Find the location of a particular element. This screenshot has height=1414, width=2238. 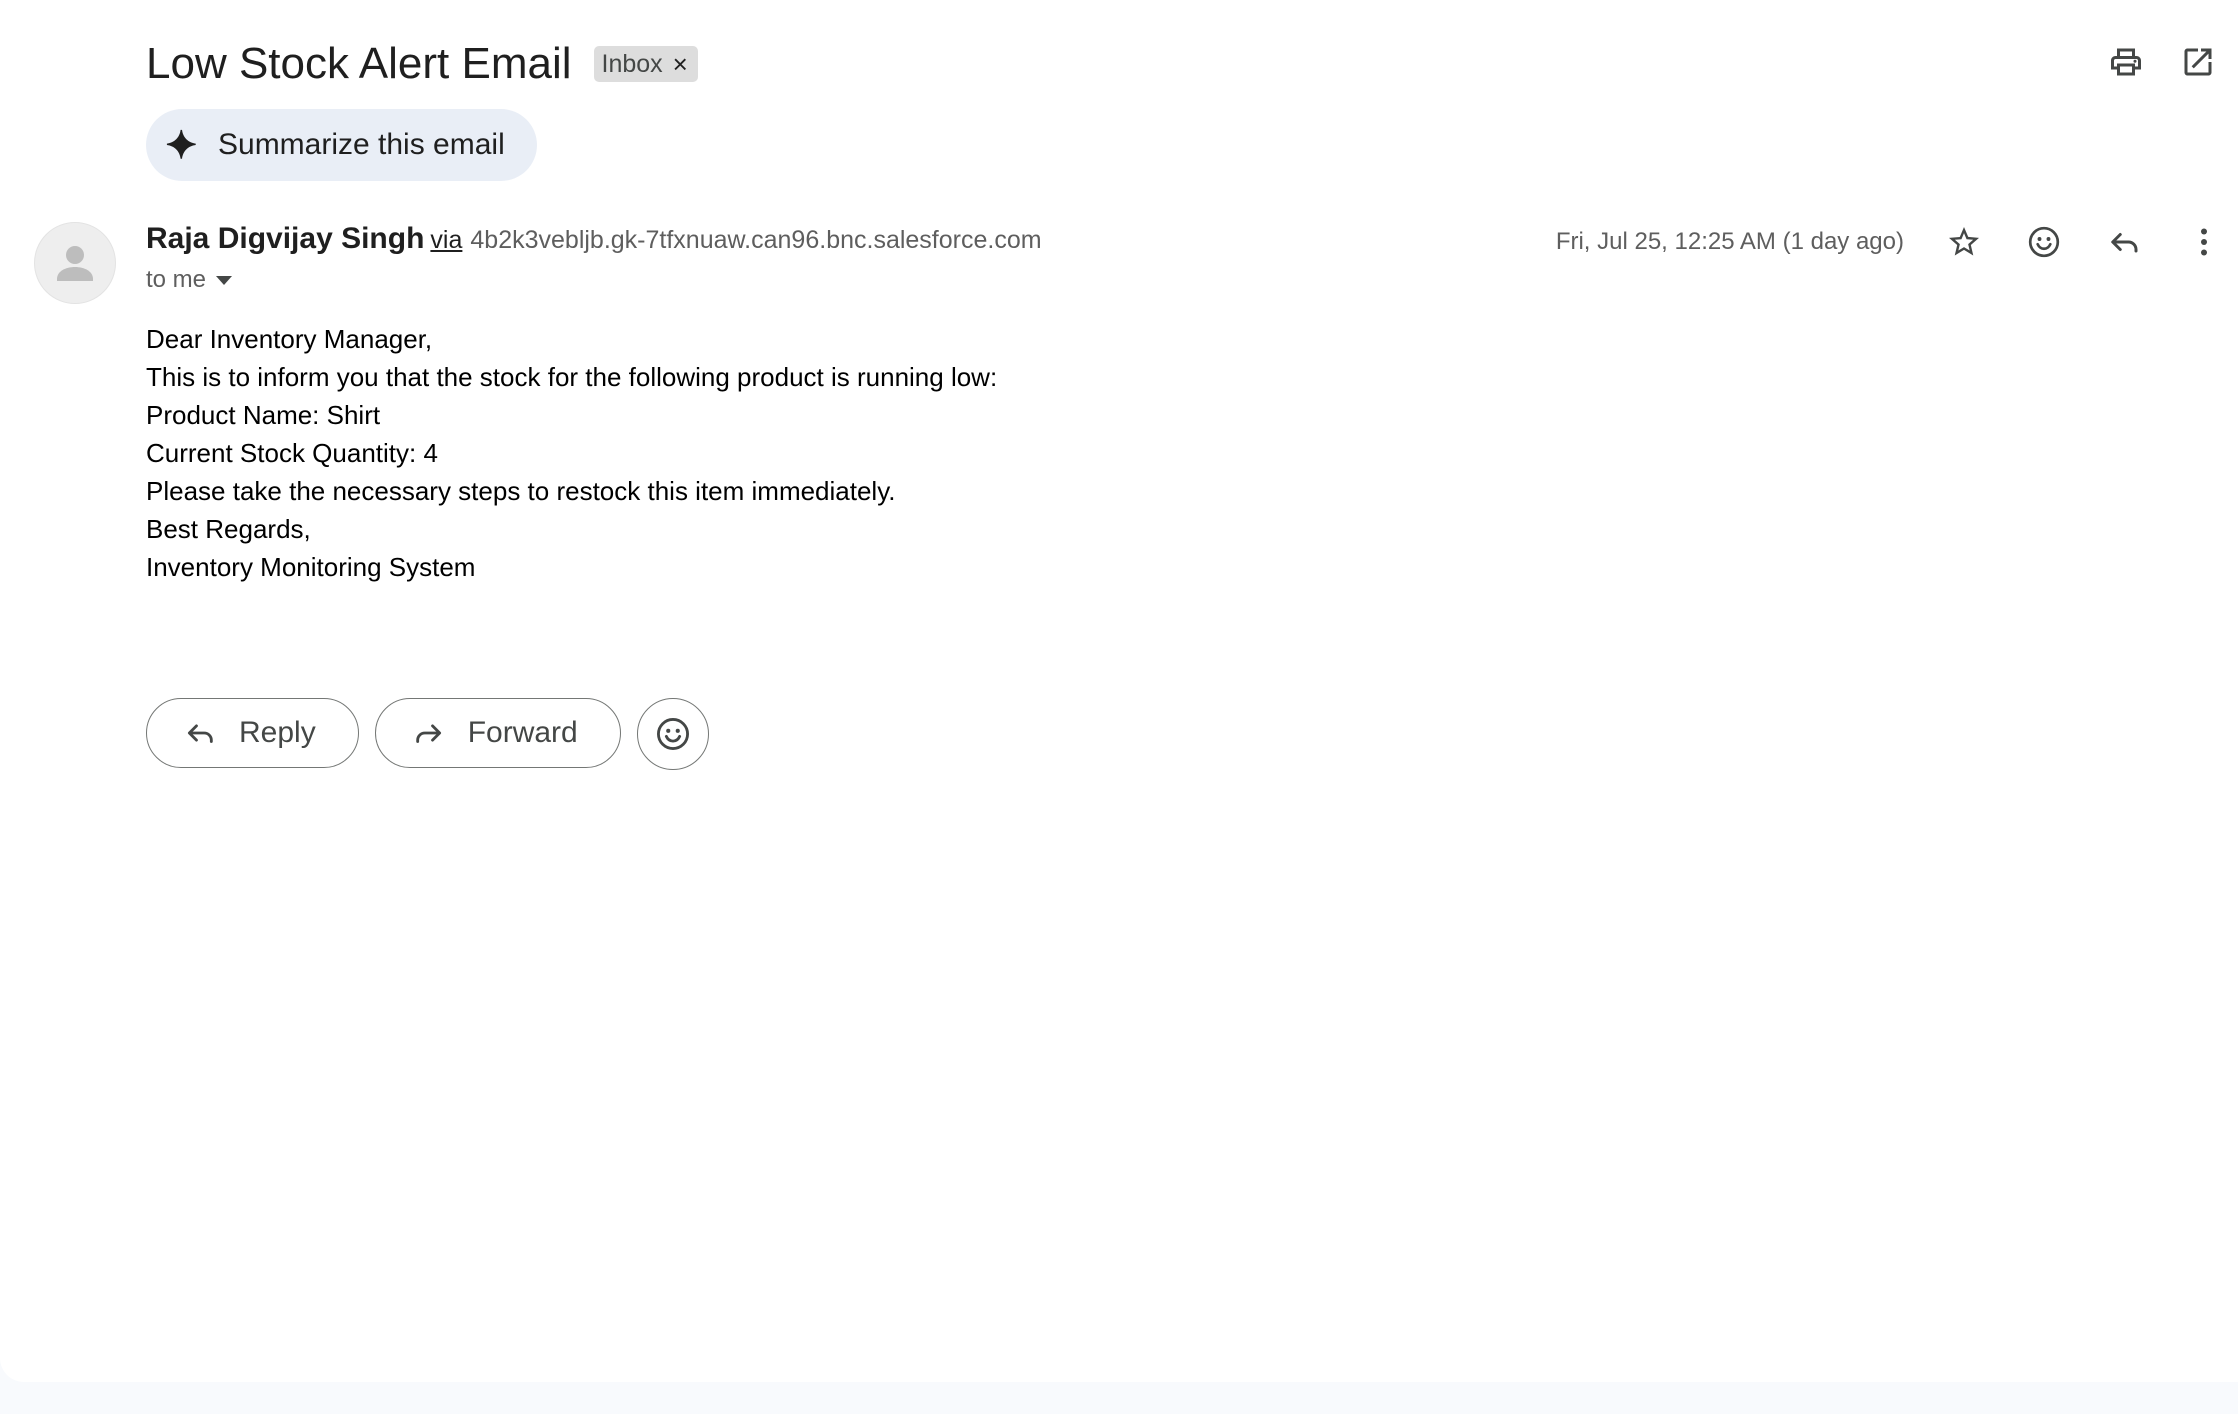

label-chip-text: Inbox is located at coordinates (632, 63).